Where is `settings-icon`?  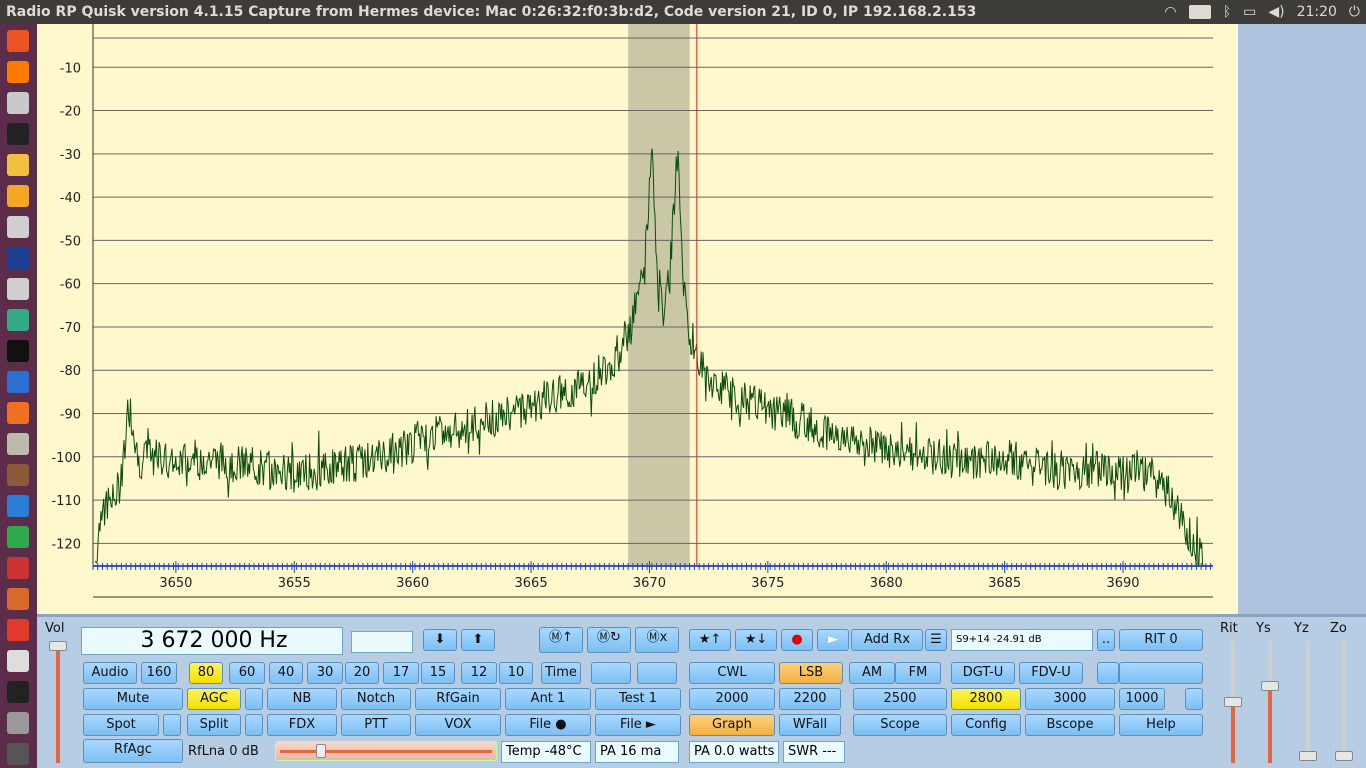
settings-icon is located at coordinates (18, 103).